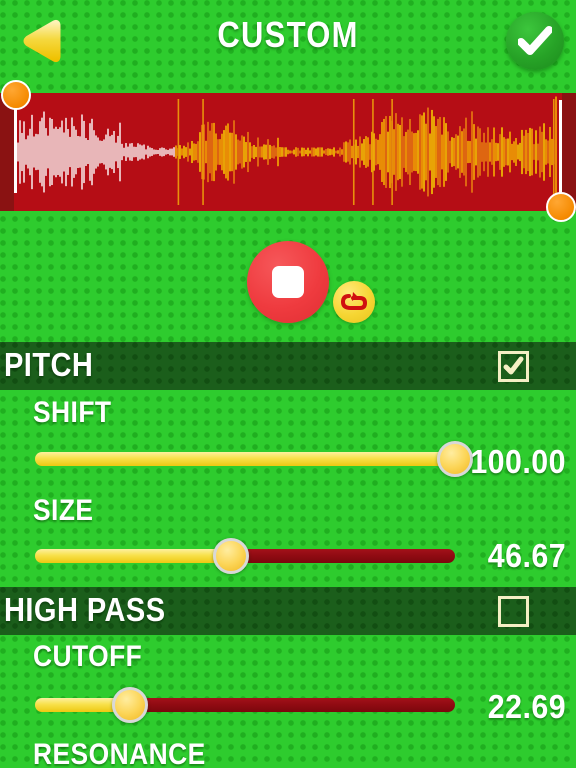  Describe the element at coordinates (513, 611) in the screenshot. I see `section-checkbox-high-pass` at that location.